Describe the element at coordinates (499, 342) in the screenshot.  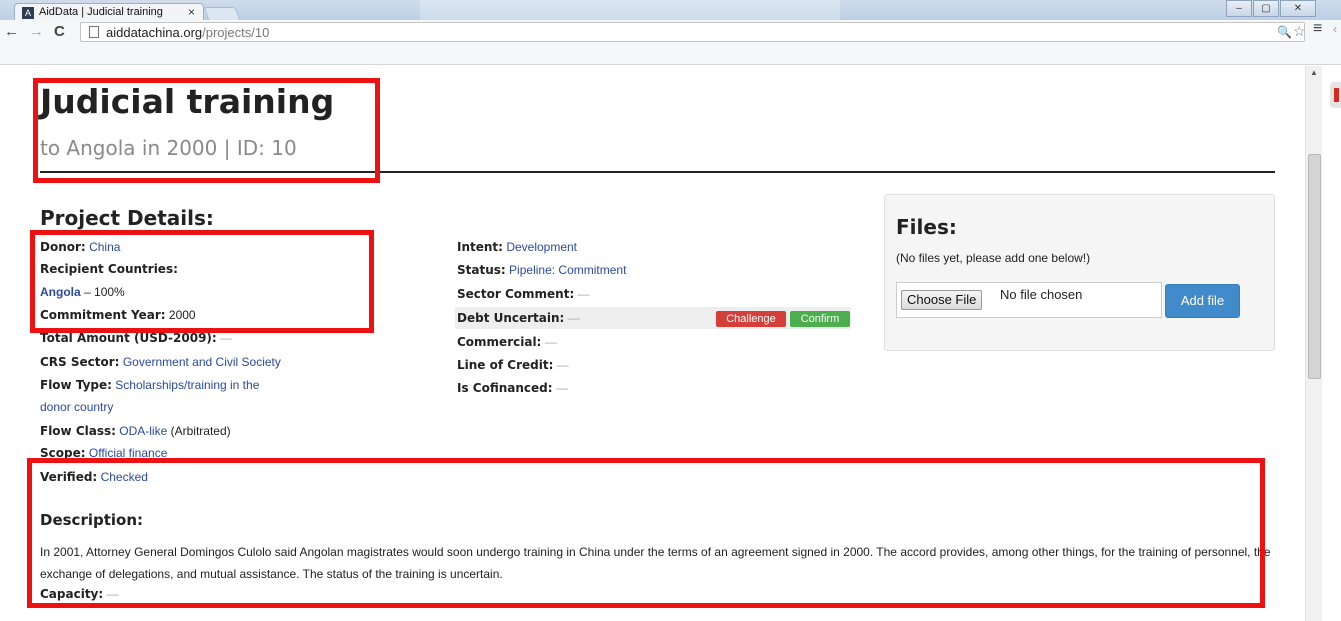
I see `commercial-label: Commercial:` at that location.